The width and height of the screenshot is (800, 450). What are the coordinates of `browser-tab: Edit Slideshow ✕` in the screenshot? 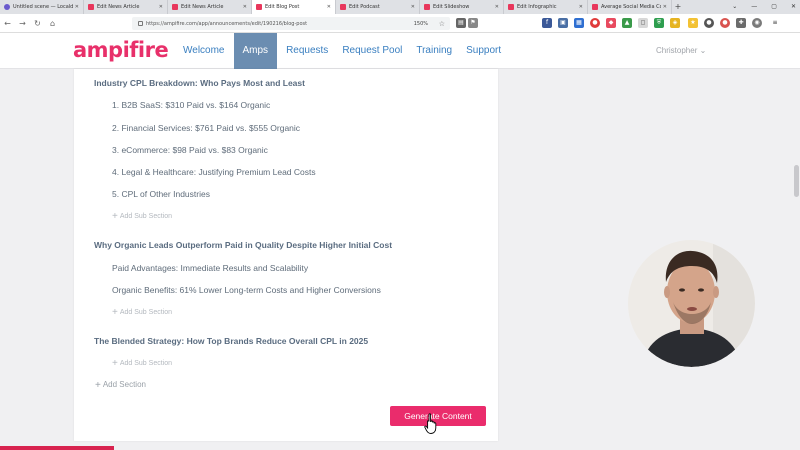 It's located at (462, 7).